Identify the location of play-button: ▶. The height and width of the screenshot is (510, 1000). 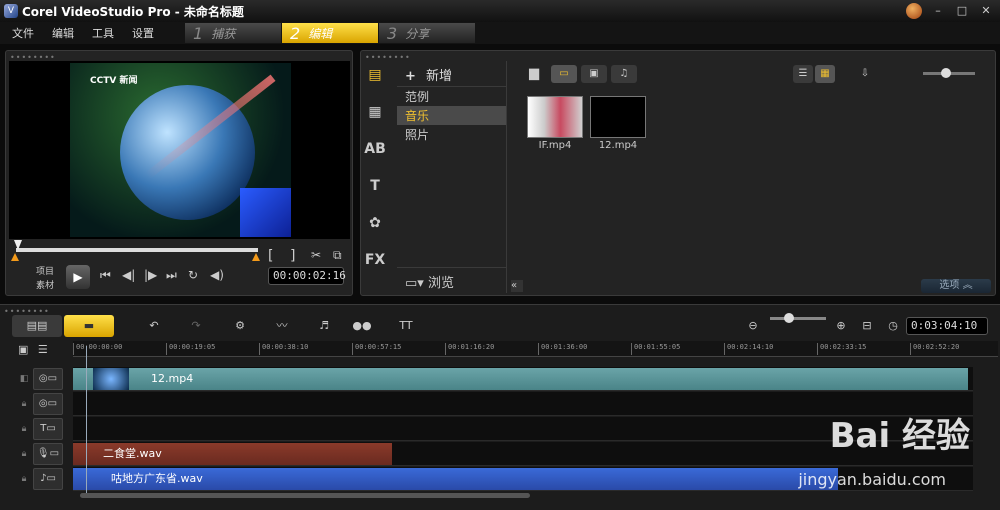
(78, 277).